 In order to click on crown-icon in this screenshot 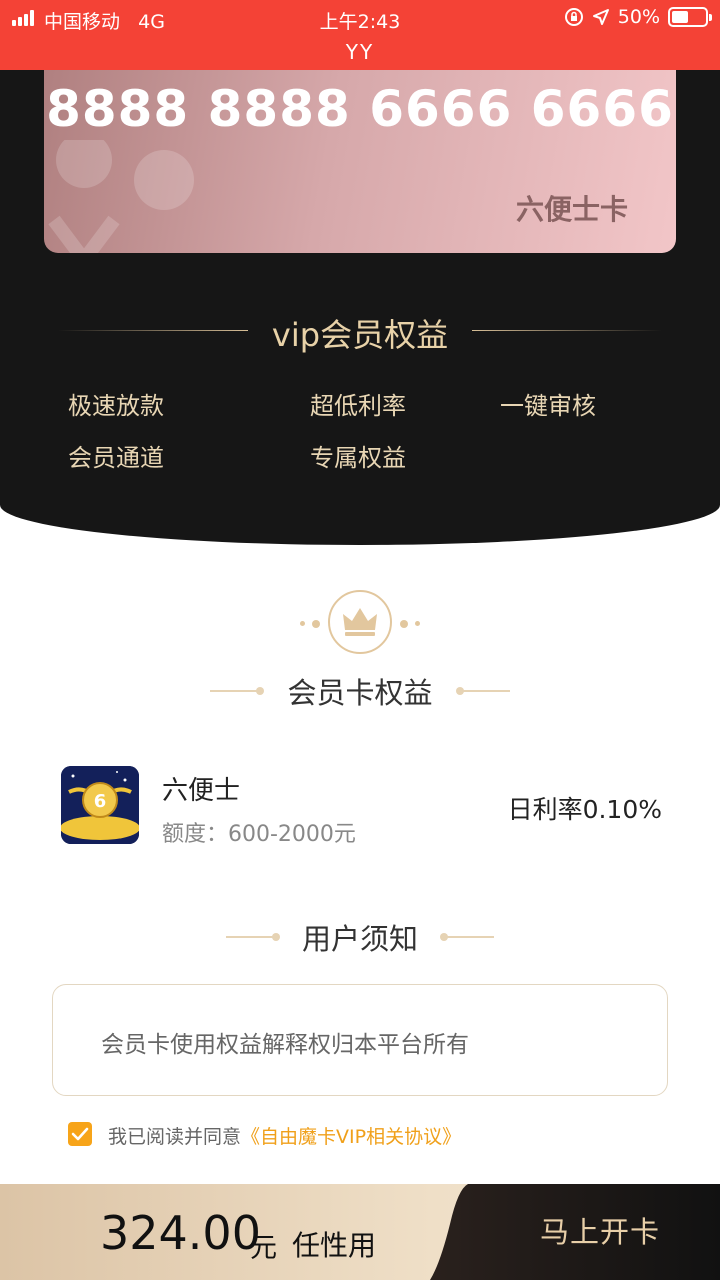, I will do `click(360, 622)`.